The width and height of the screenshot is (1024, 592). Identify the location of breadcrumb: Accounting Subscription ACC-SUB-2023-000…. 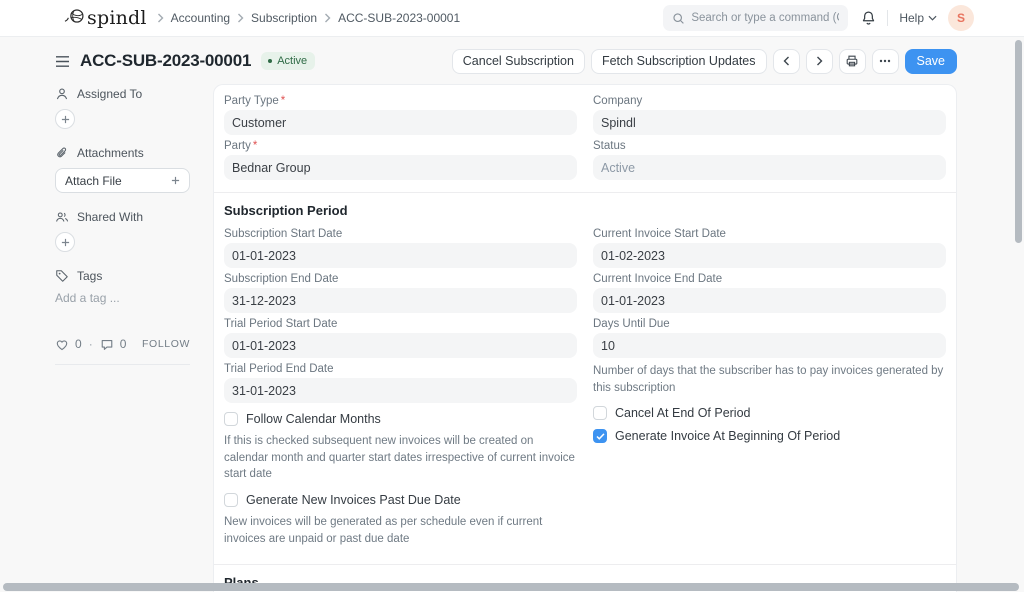
(308, 18).